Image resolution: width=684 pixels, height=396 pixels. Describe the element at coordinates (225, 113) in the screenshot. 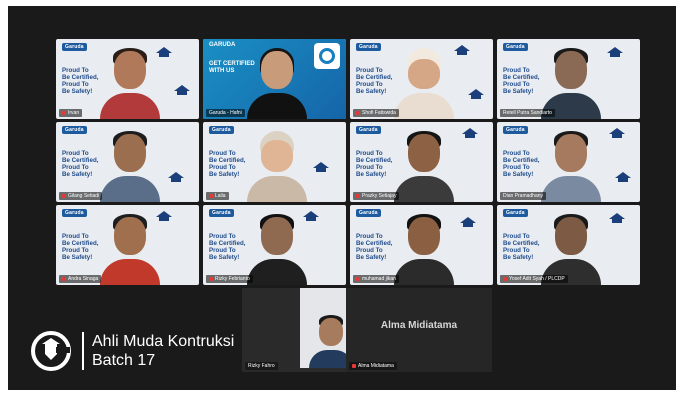

I see `participant-name: Garuda - Hafni` at that location.